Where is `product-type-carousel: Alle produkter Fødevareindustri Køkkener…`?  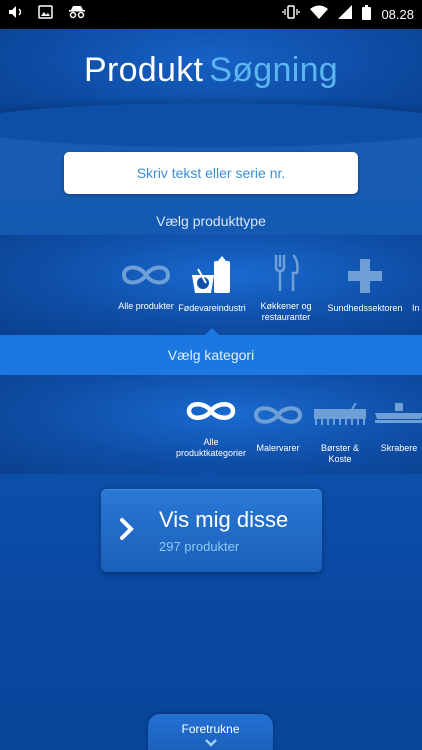 product-type-carousel: Alle produkter Fødevareindustri Køkkener… is located at coordinates (211, 285).